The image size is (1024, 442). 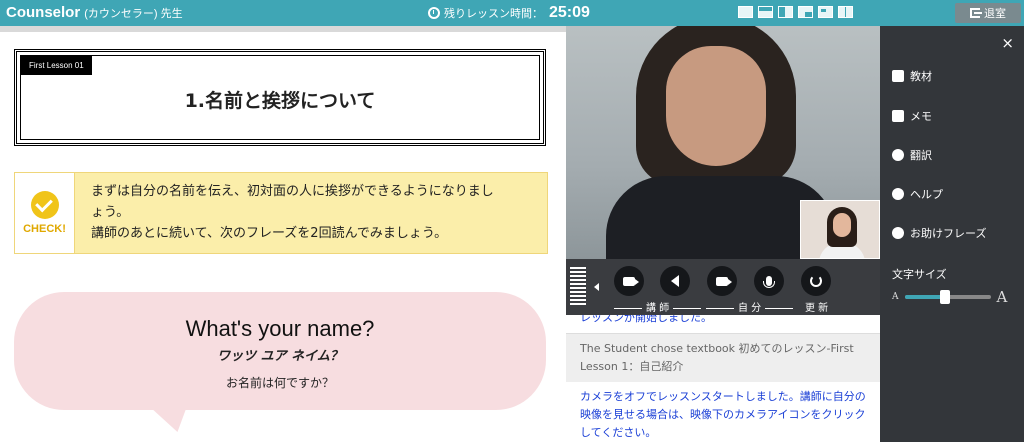 What do you see at coordinates (716, 106) in the screenshot?
I see `teacher-face` at bounding box center [716, 106].